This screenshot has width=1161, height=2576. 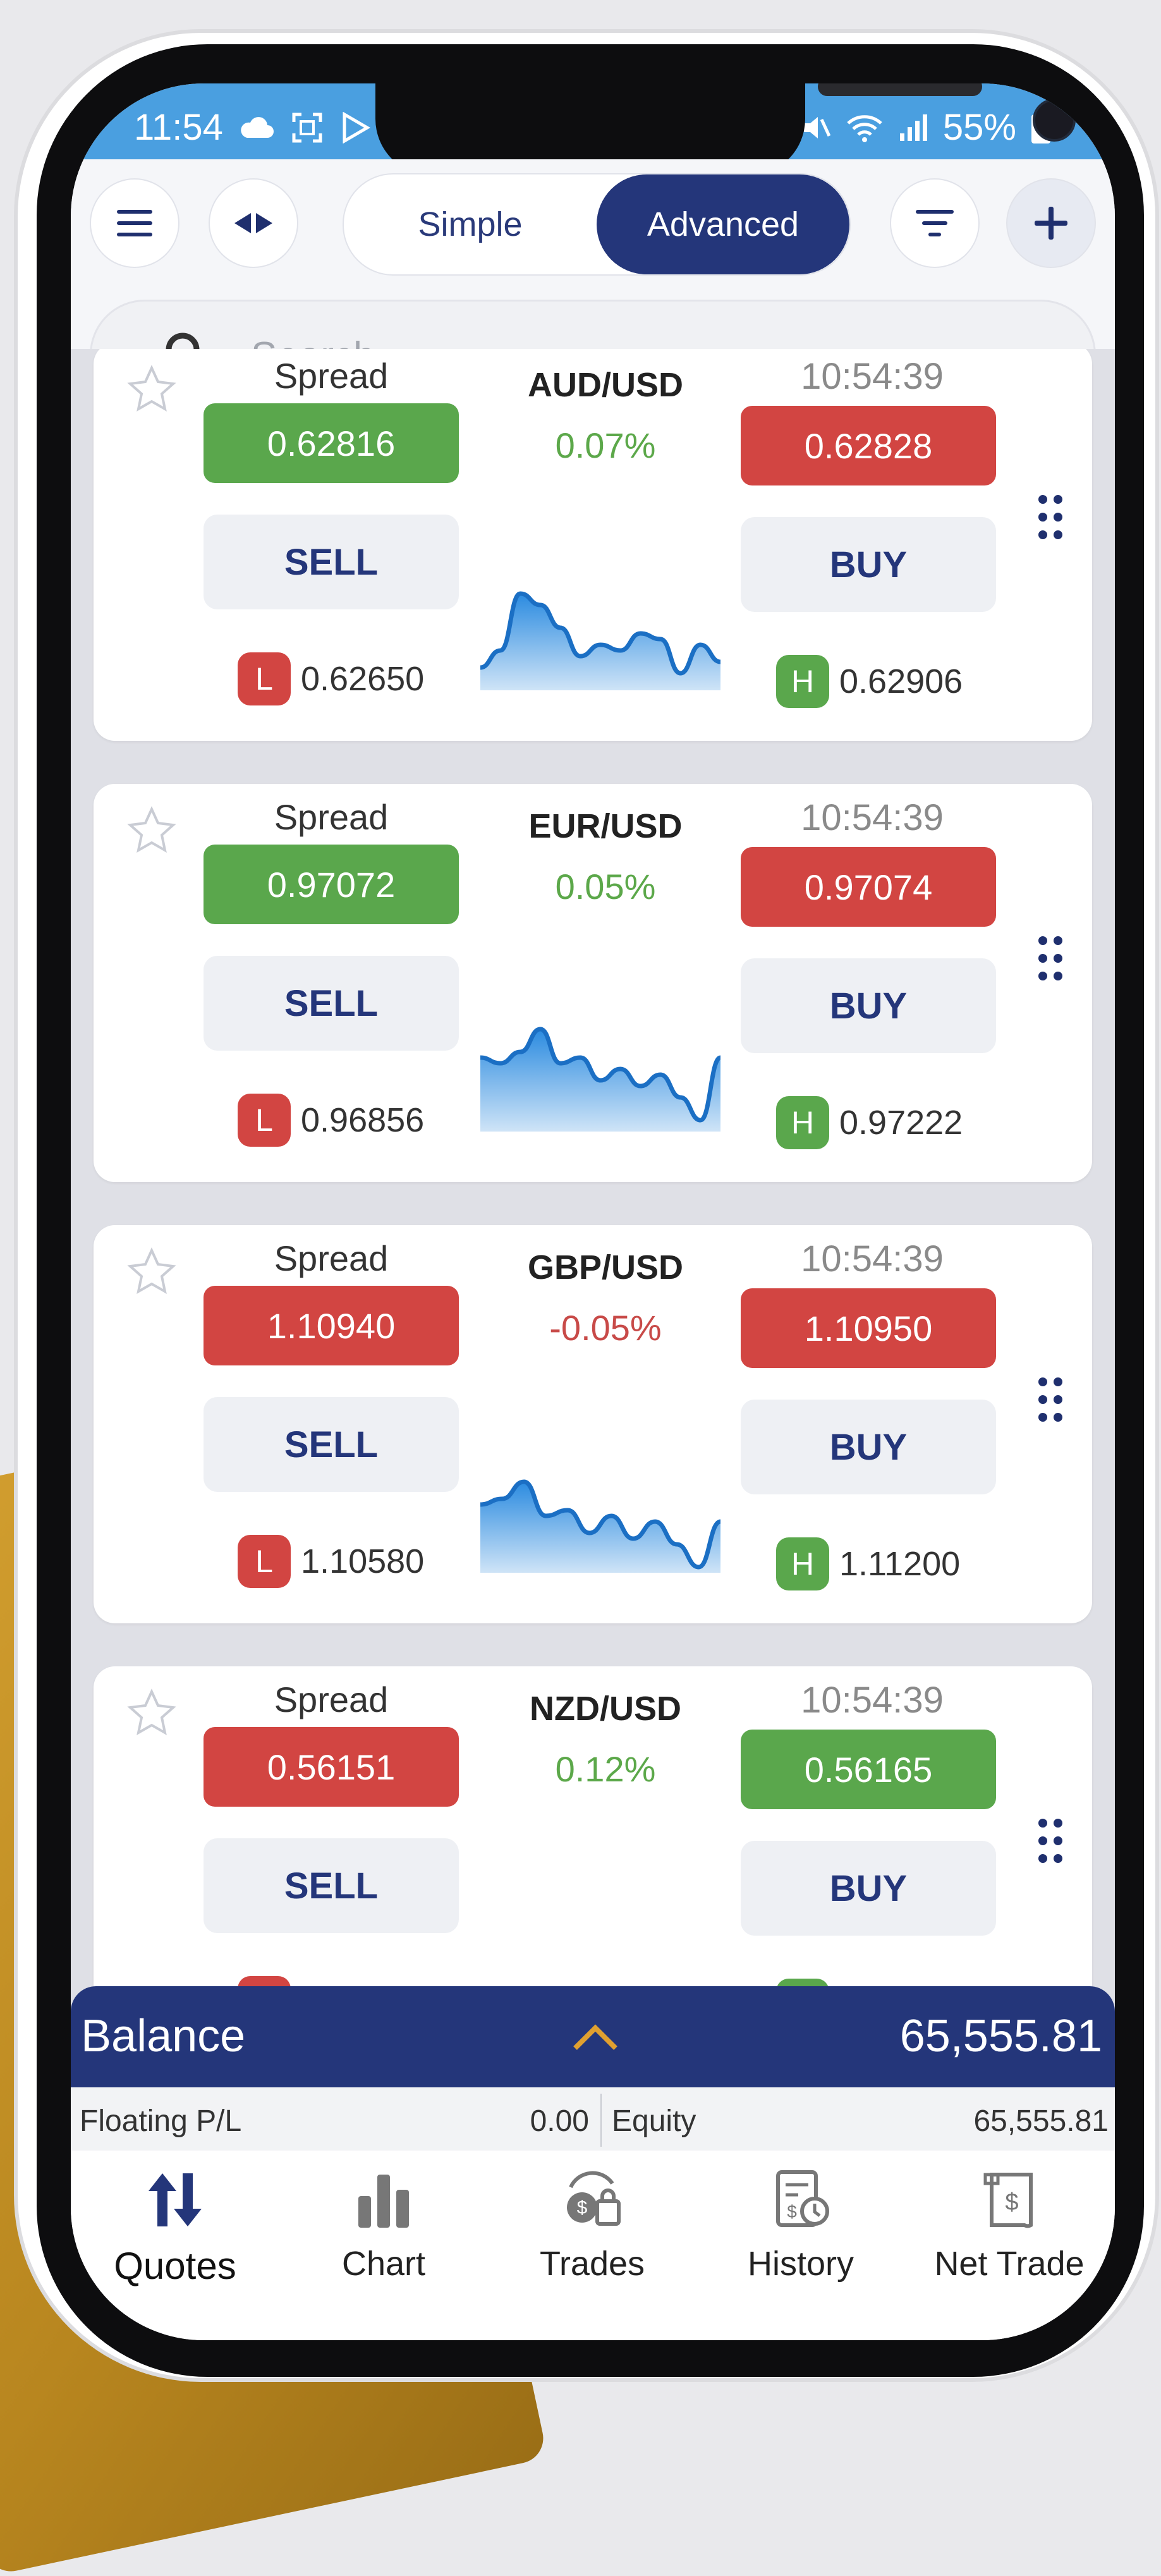 What do you see at coordinates (605, 826) in the screenshot?
I see `pair-name: EUR/USD` at bounding box center [605, 826].